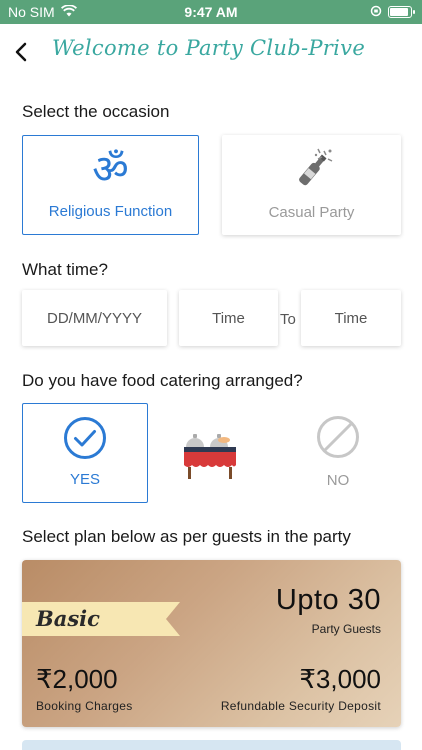 The image size is (422, 750). Describe the element at coordinates (328, 600) in the screenshot. I see `plan-guests: Upto 30` at that location.